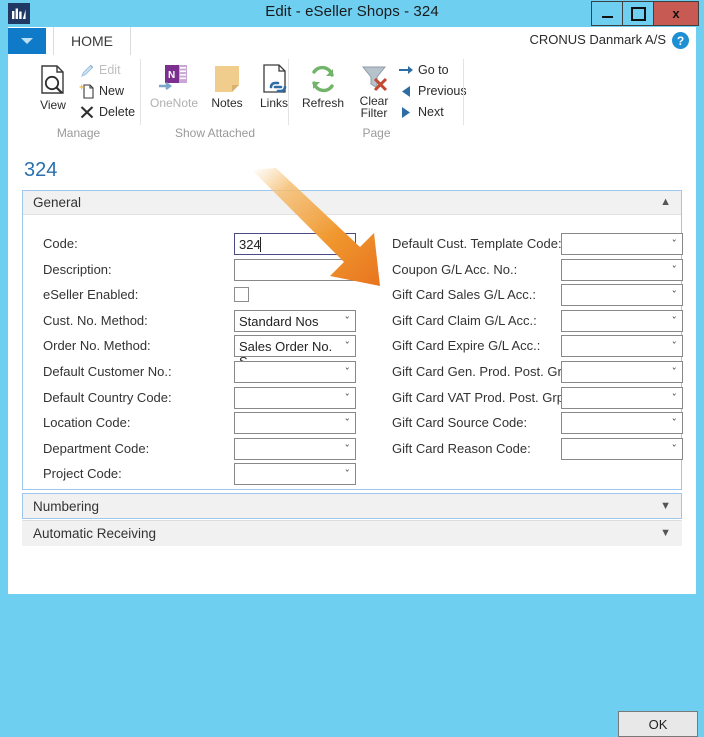 The width and height of the screenshot is (704, 737). I want to click on refresh-button: Refresh, so click(323, 86).